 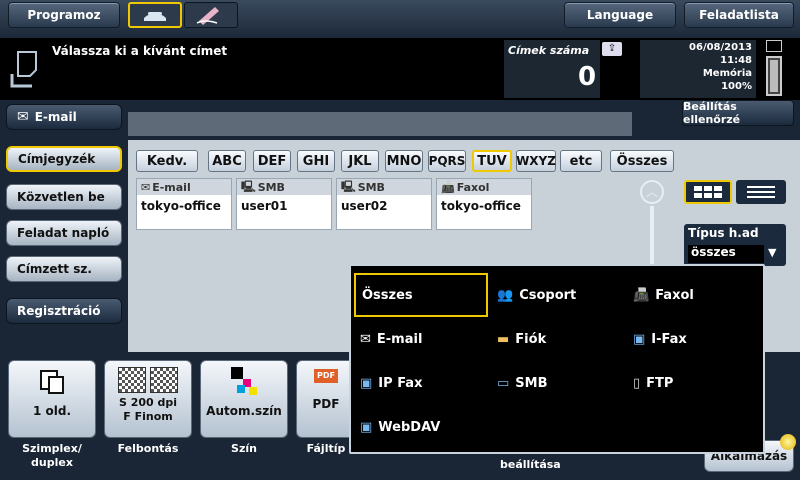 What do you see at coordinates (326, 399) in the screenshot?
I see `filetype-button: PDF PDF` at bounding box center [326, 399].